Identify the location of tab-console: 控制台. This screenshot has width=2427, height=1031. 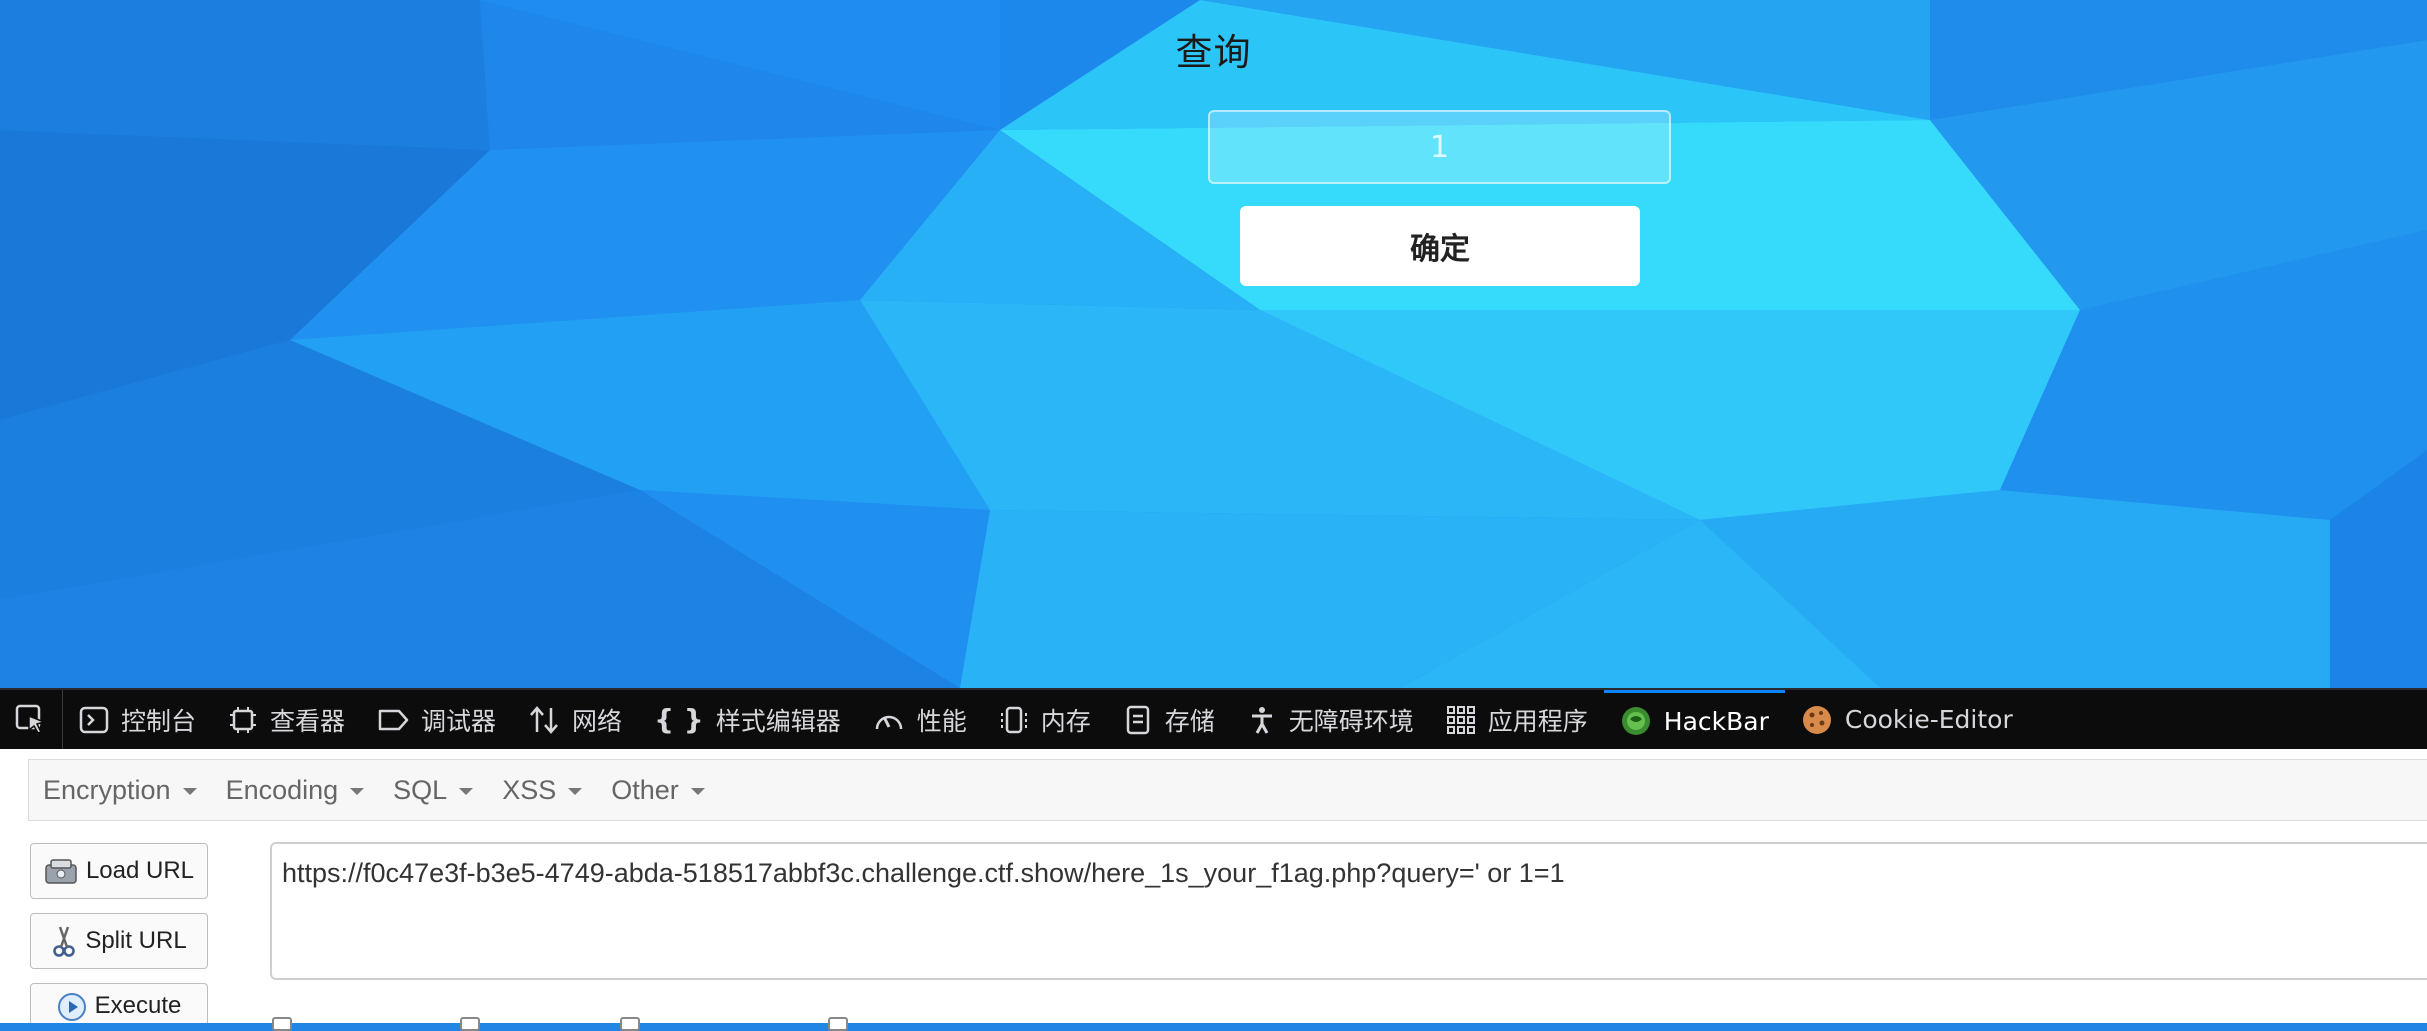
(137, 719).